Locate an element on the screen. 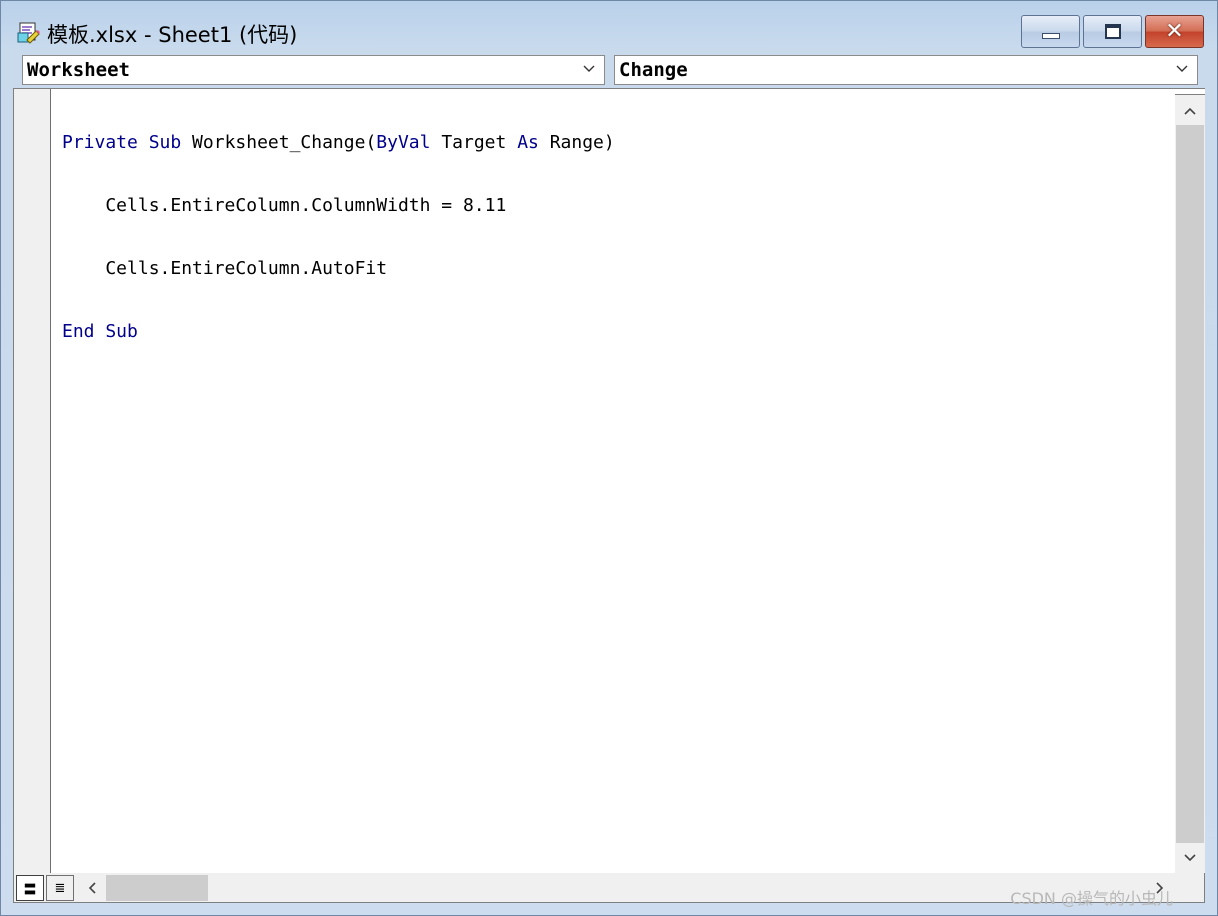  minimize-icon is located at coordinates (1050, 35).